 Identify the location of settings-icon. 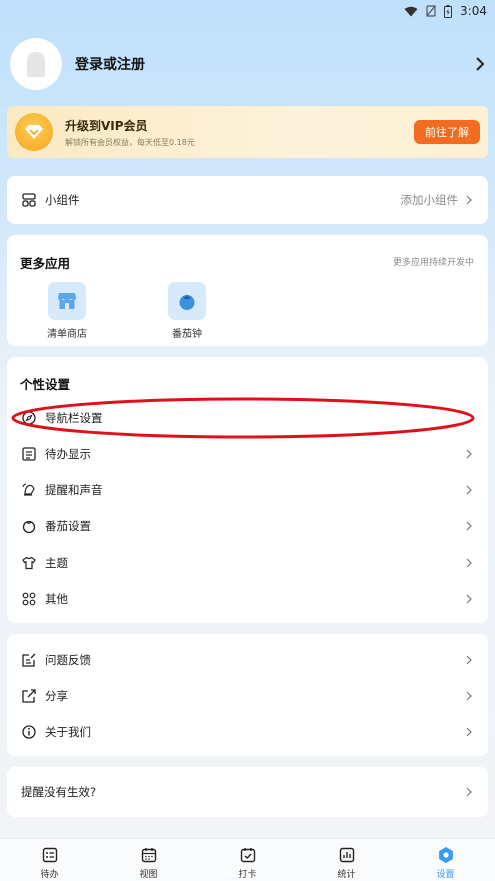
(446, 855).